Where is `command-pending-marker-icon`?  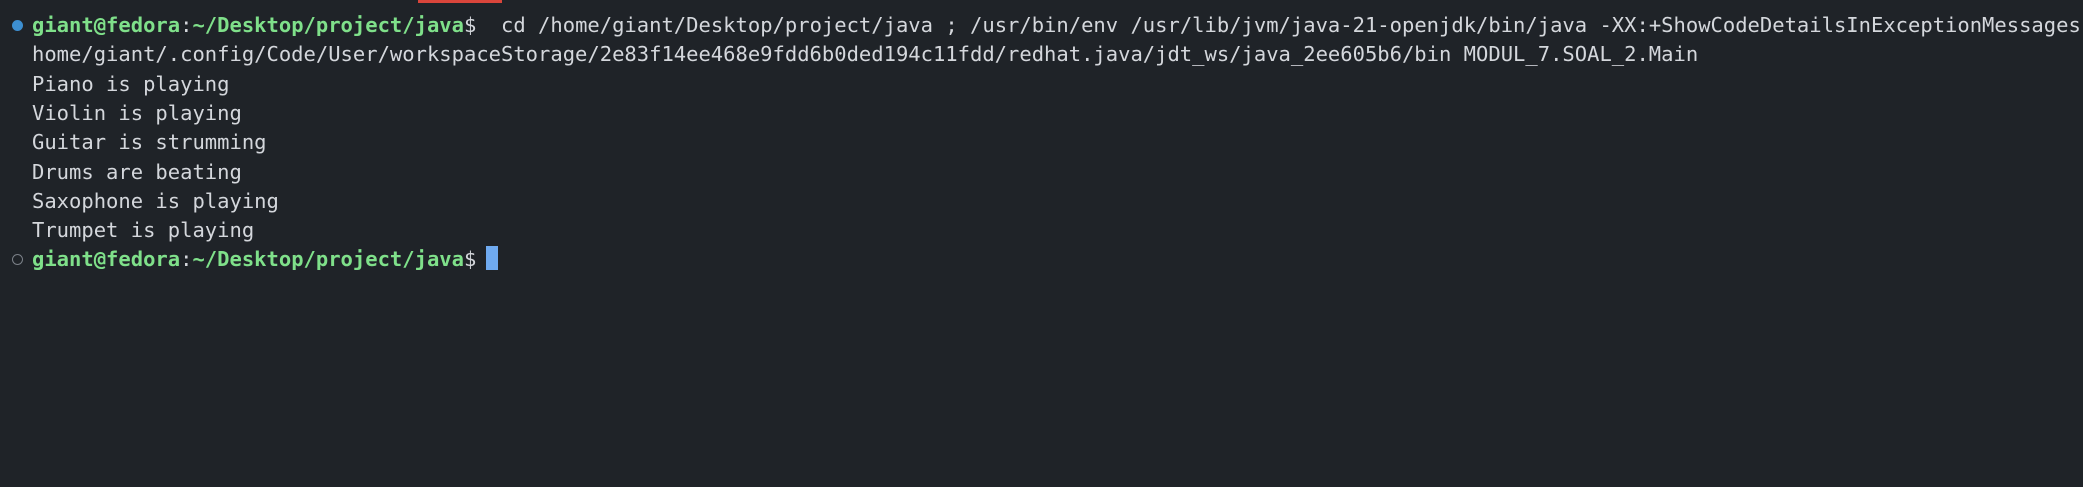 command-pending-marker-icon is located at coordinates (17, 259).